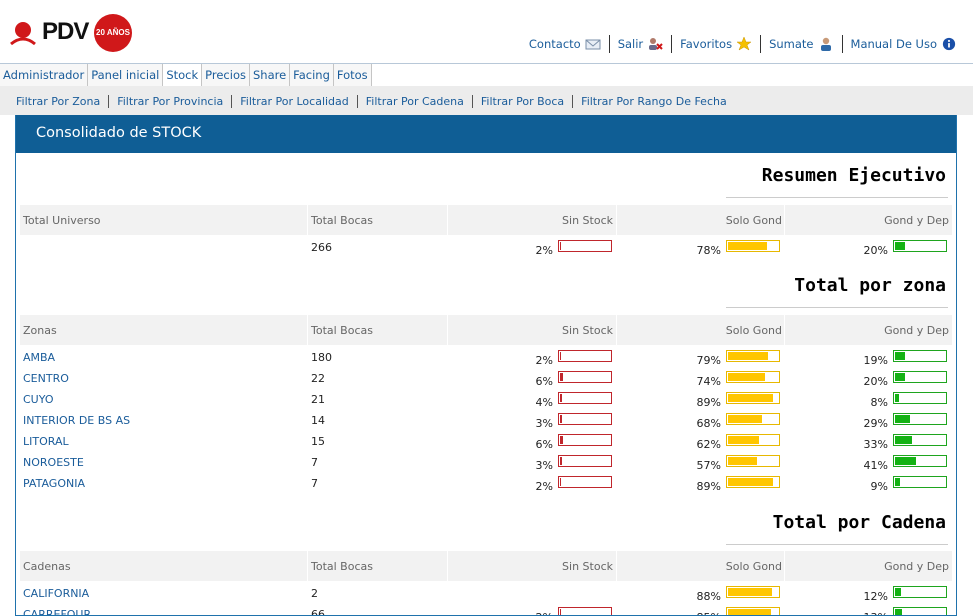  I want to click on gond-y-dep-percent: 33%, so click(875, 444).